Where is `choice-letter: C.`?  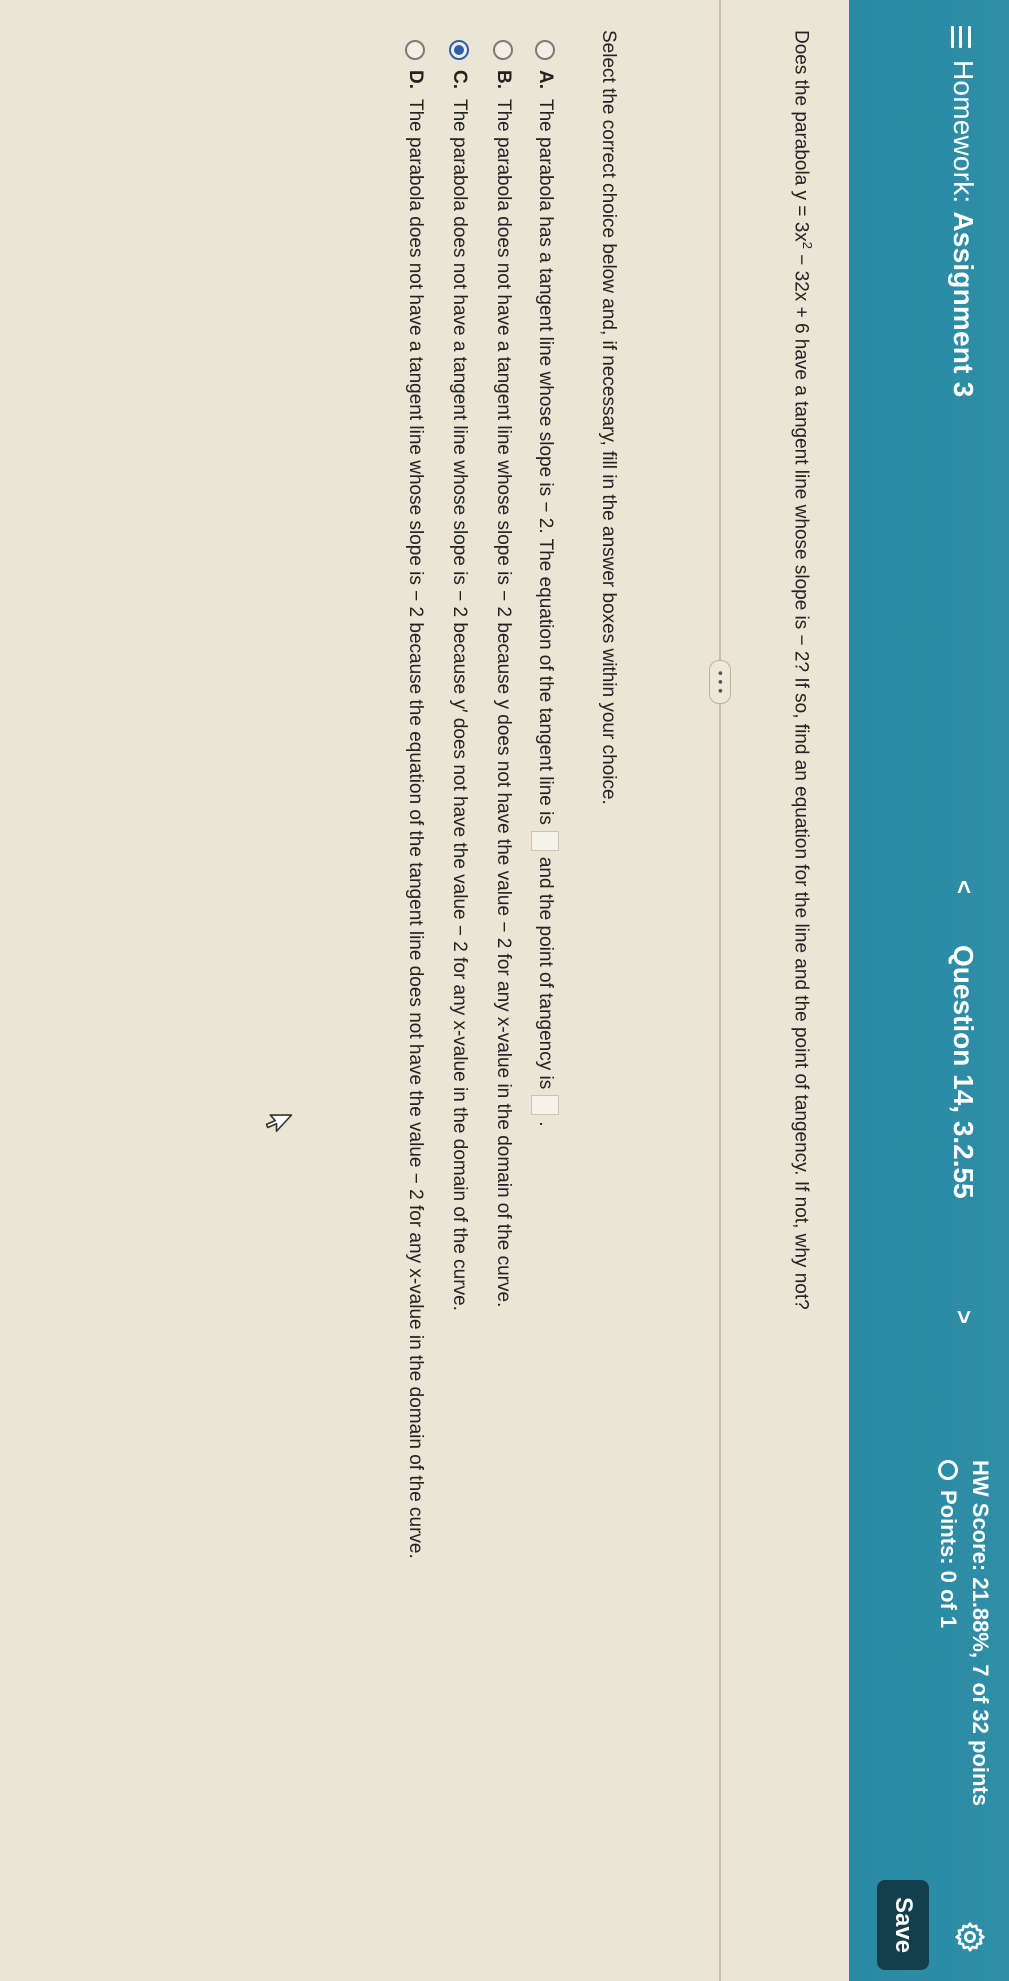
choice-letter: C. is located at coordinates (459, 79).